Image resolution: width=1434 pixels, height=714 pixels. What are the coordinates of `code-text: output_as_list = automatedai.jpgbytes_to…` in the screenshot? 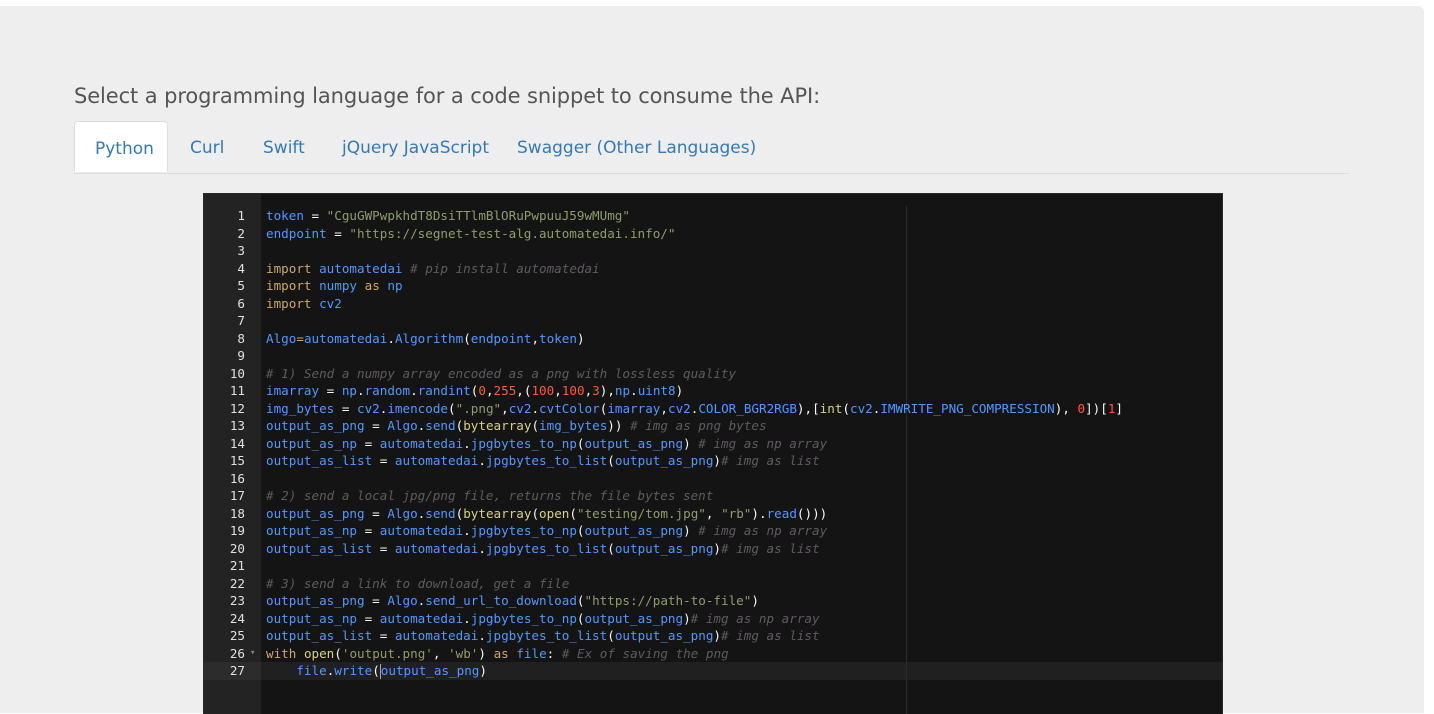 It's located at (543, 461).